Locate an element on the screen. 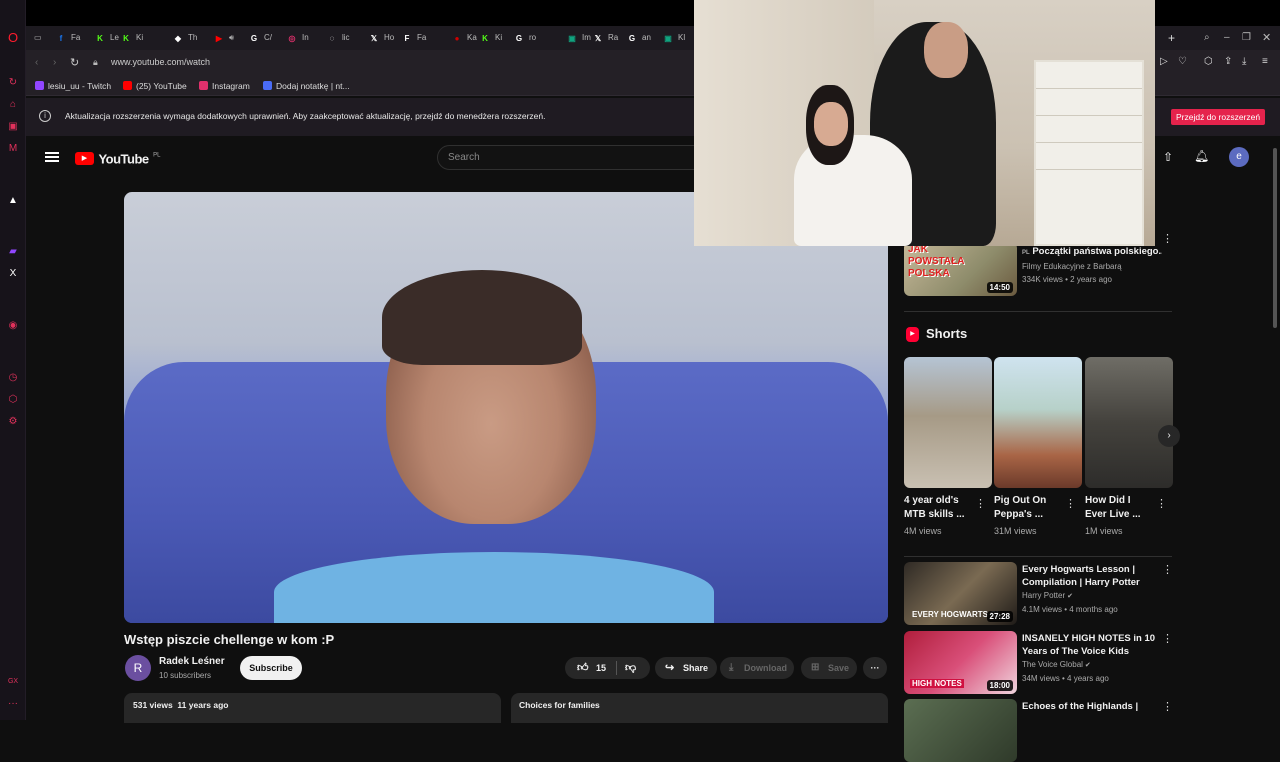 This screenshot has width=1280, height=762. upload-icon: ⇧ is located at coordinates (1168, 157).